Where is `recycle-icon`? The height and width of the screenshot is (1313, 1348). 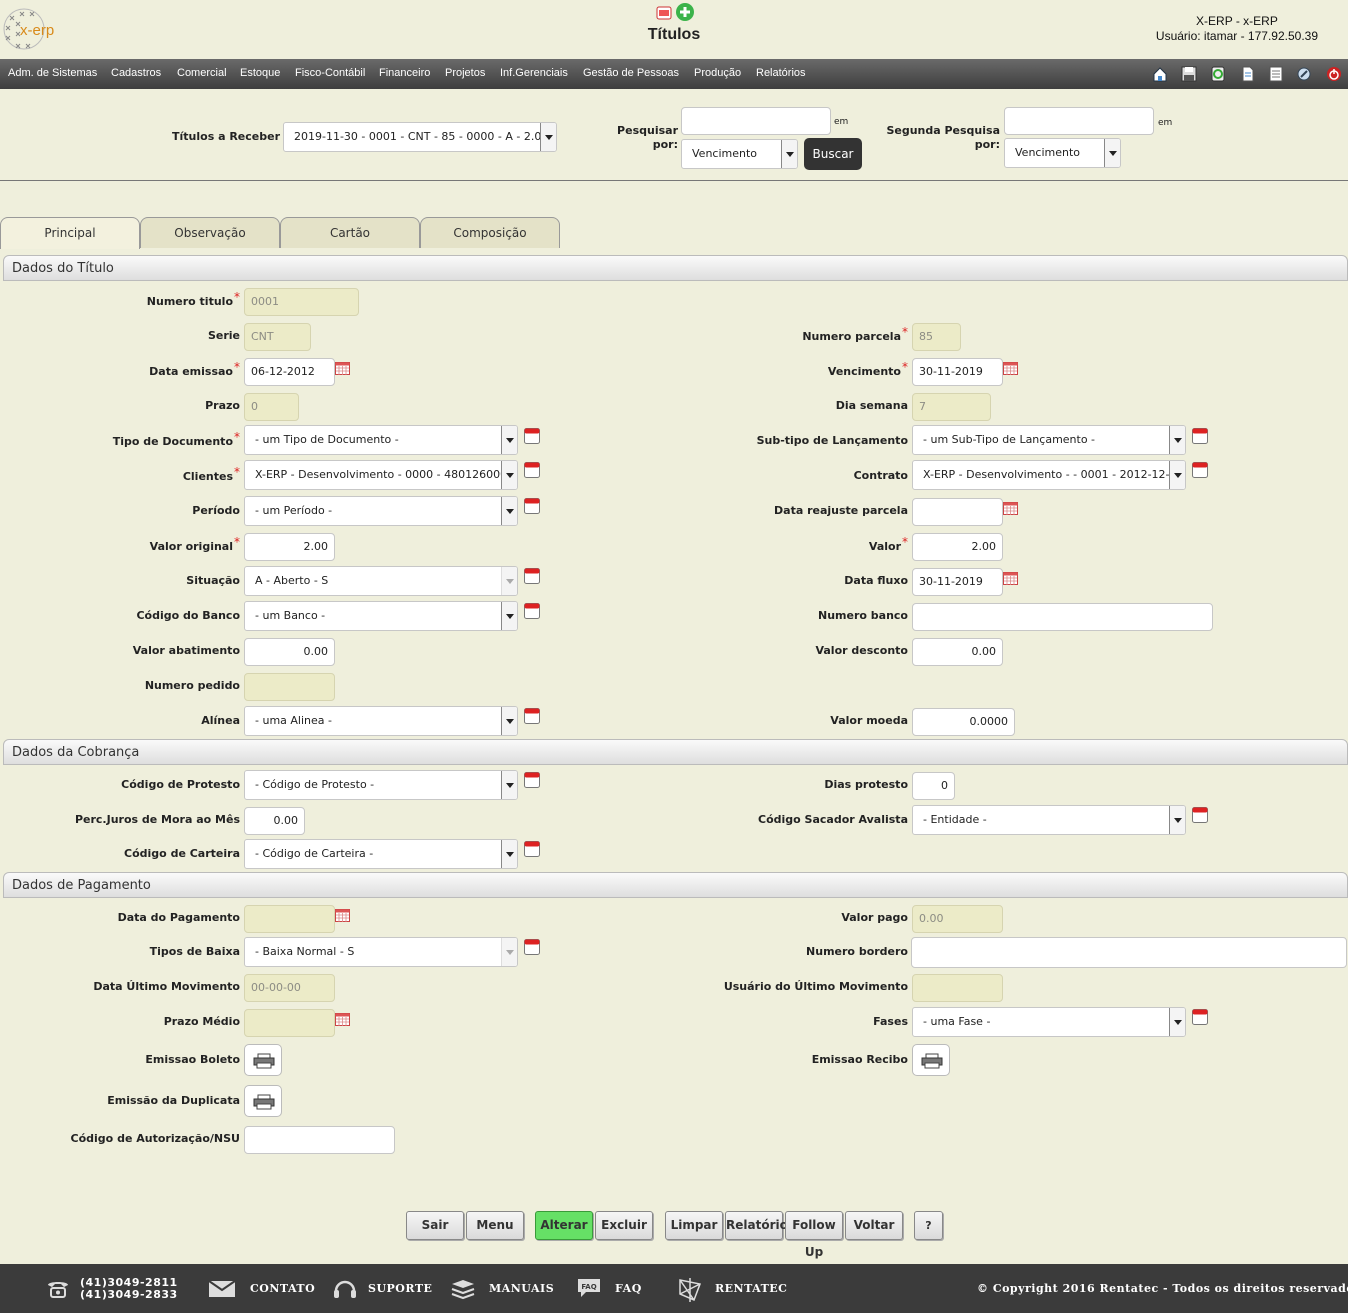
recycle-icon is located at coordinates (1218, 74).